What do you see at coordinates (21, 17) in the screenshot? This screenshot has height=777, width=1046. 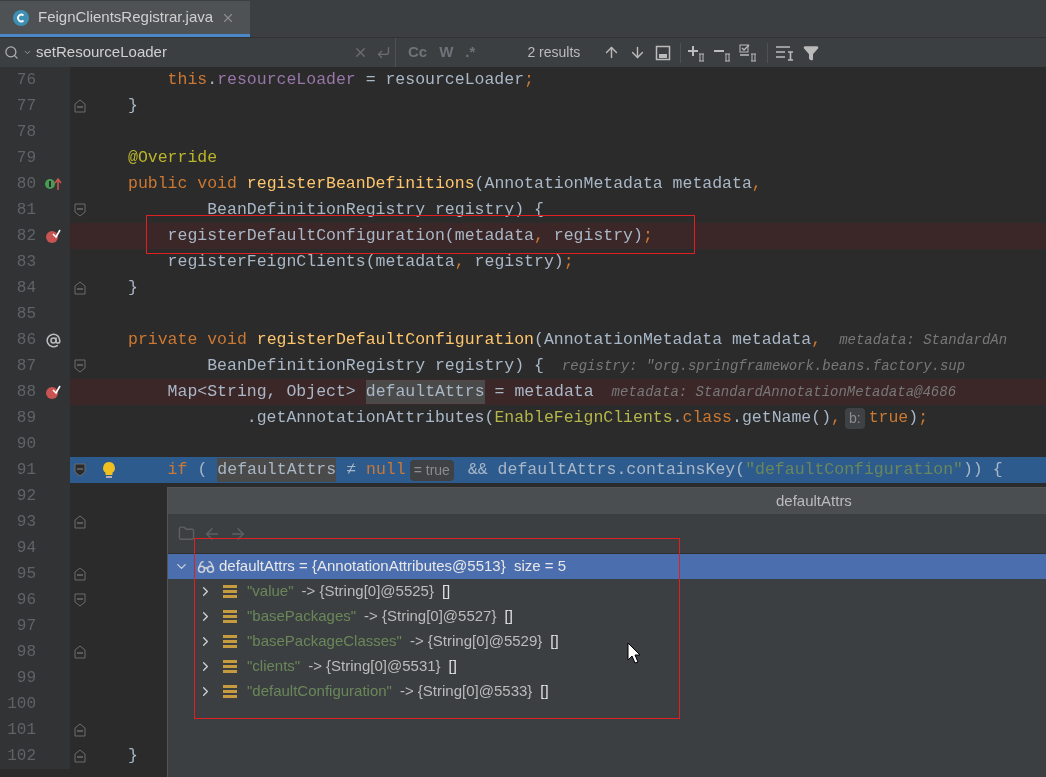 I see `class-file-icon` at bounding box center [21, 17].